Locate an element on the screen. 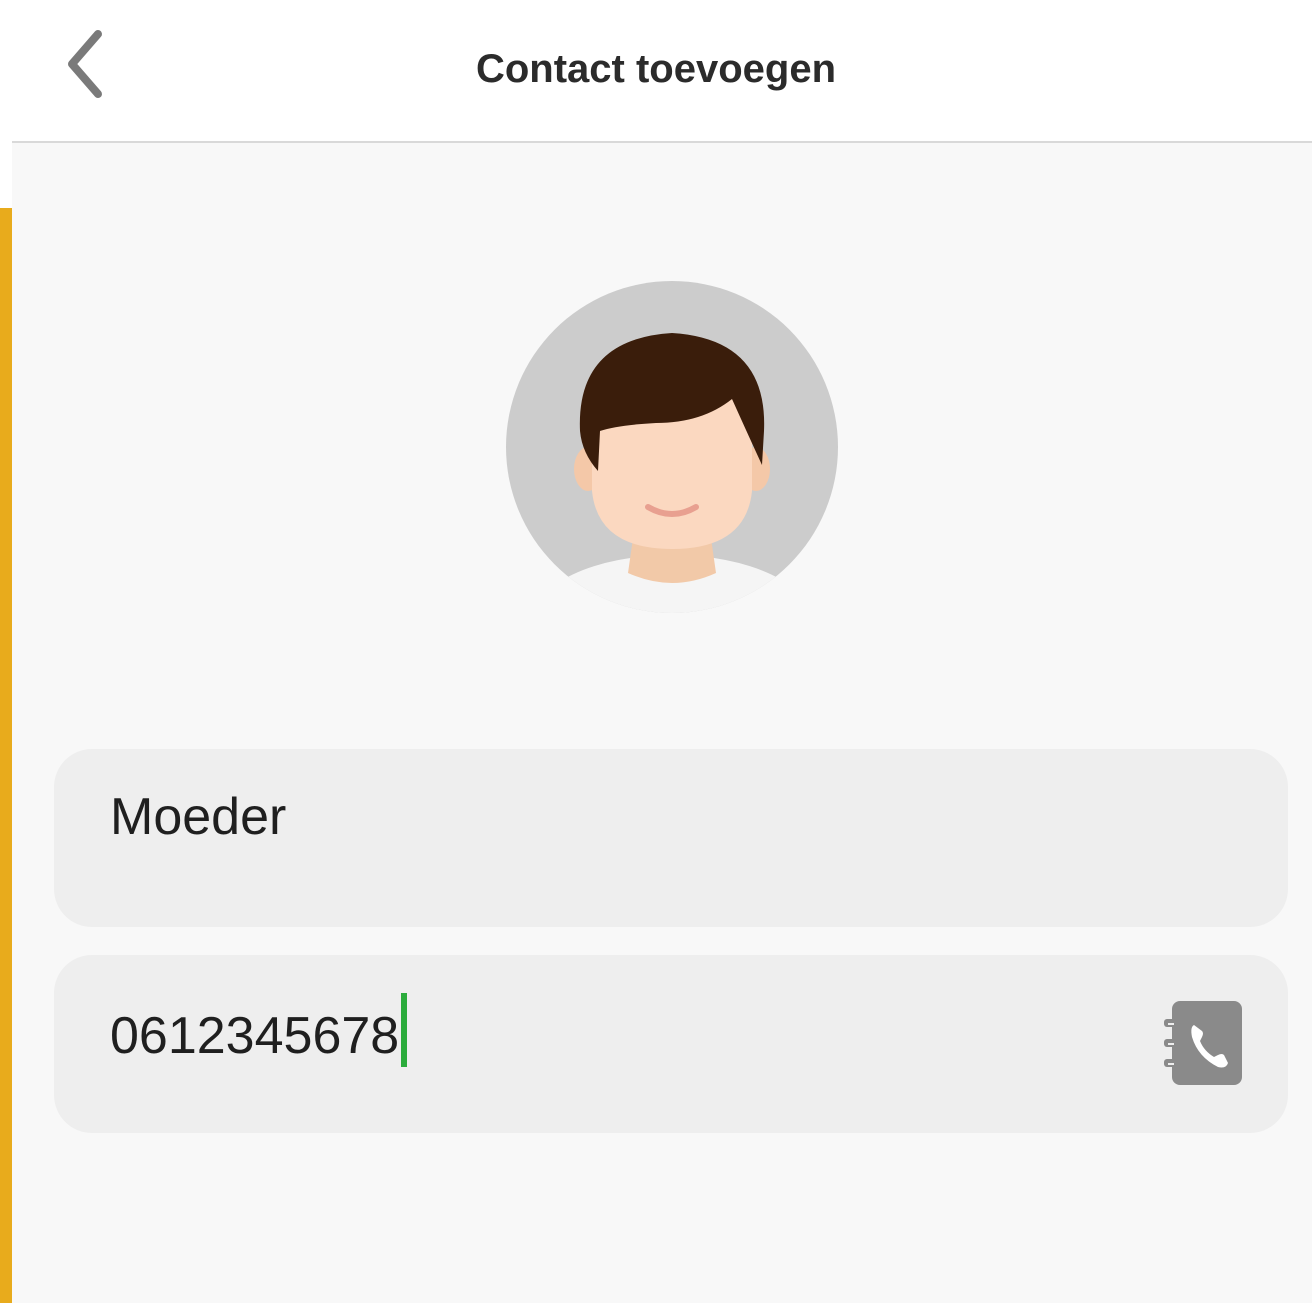 The image size is (1312, 1306). phone-field-value: 0612345678 is located at coordinates (255, 1036).